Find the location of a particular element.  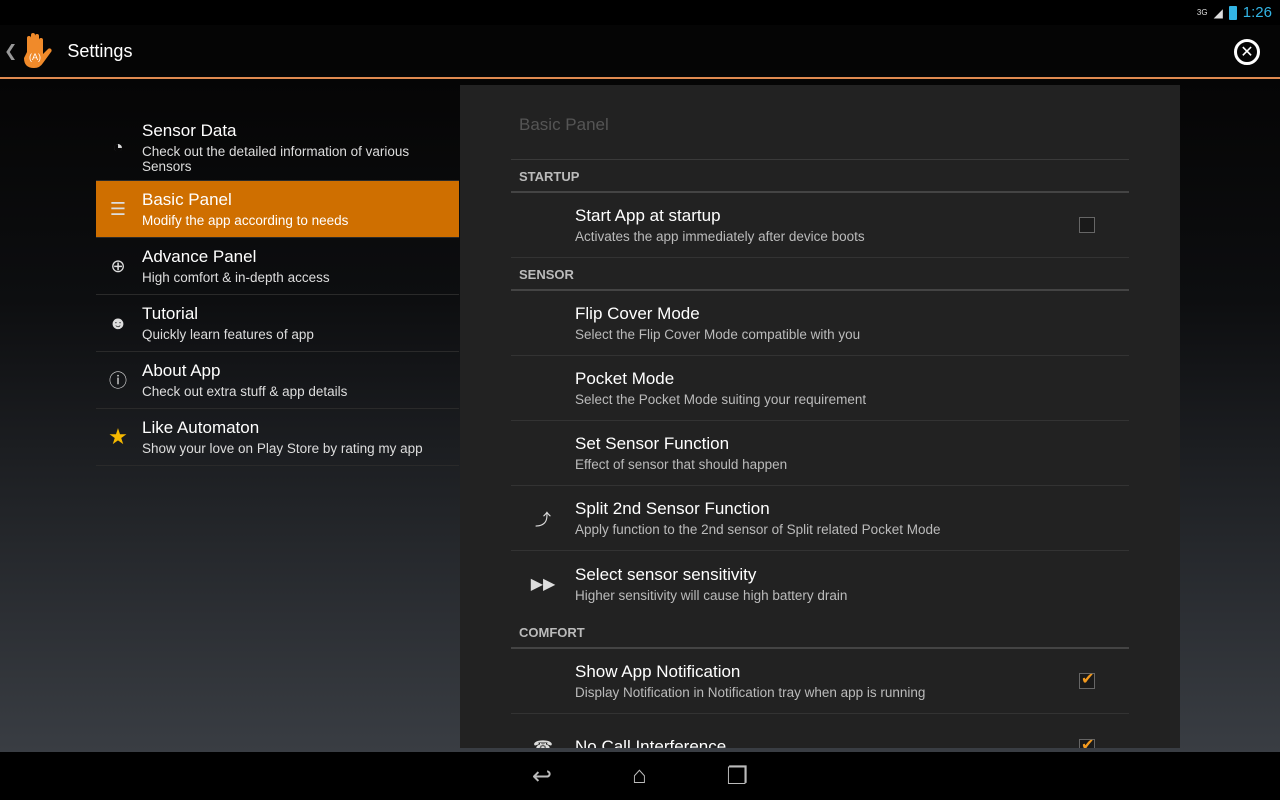

pref-title: Flip Cover Mode is located at coordinates (637, 313).